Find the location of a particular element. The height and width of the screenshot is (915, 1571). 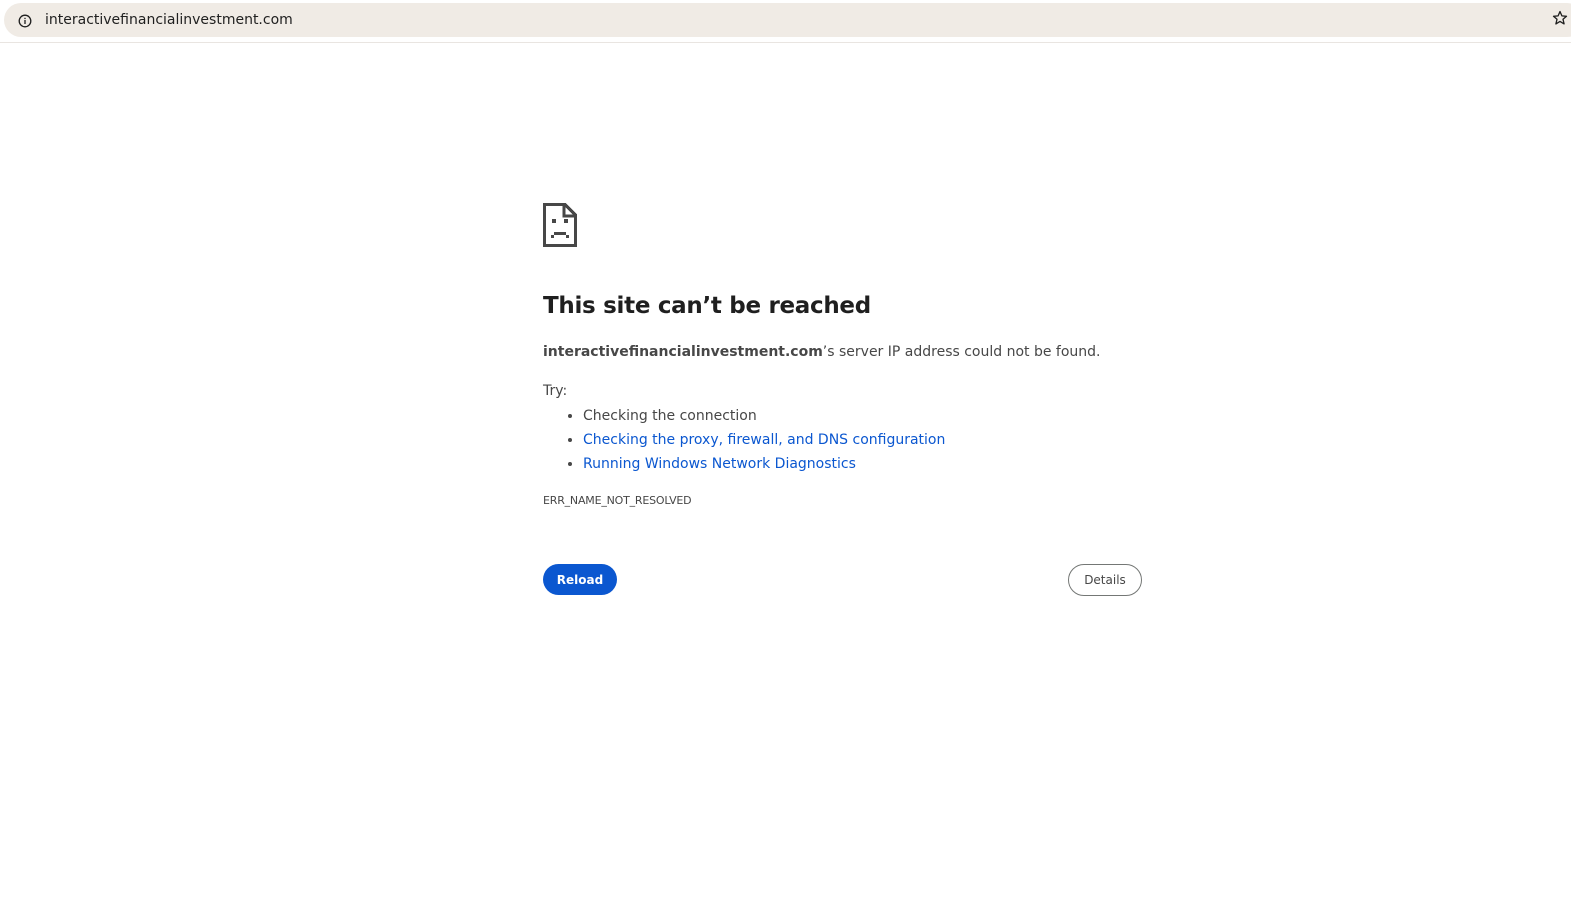

details-button: Details is located at coordinates (1105, 580).